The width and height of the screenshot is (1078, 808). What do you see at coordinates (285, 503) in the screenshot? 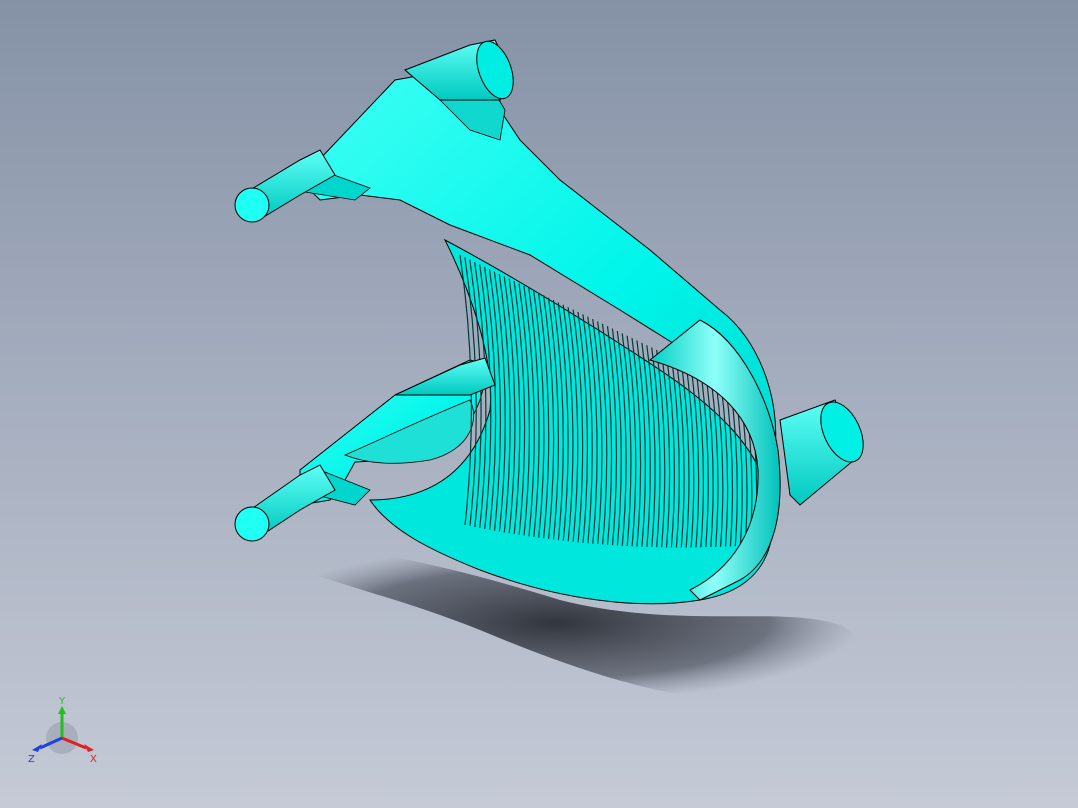
I see `lower-left-pin` at bounding box center [285, 503].